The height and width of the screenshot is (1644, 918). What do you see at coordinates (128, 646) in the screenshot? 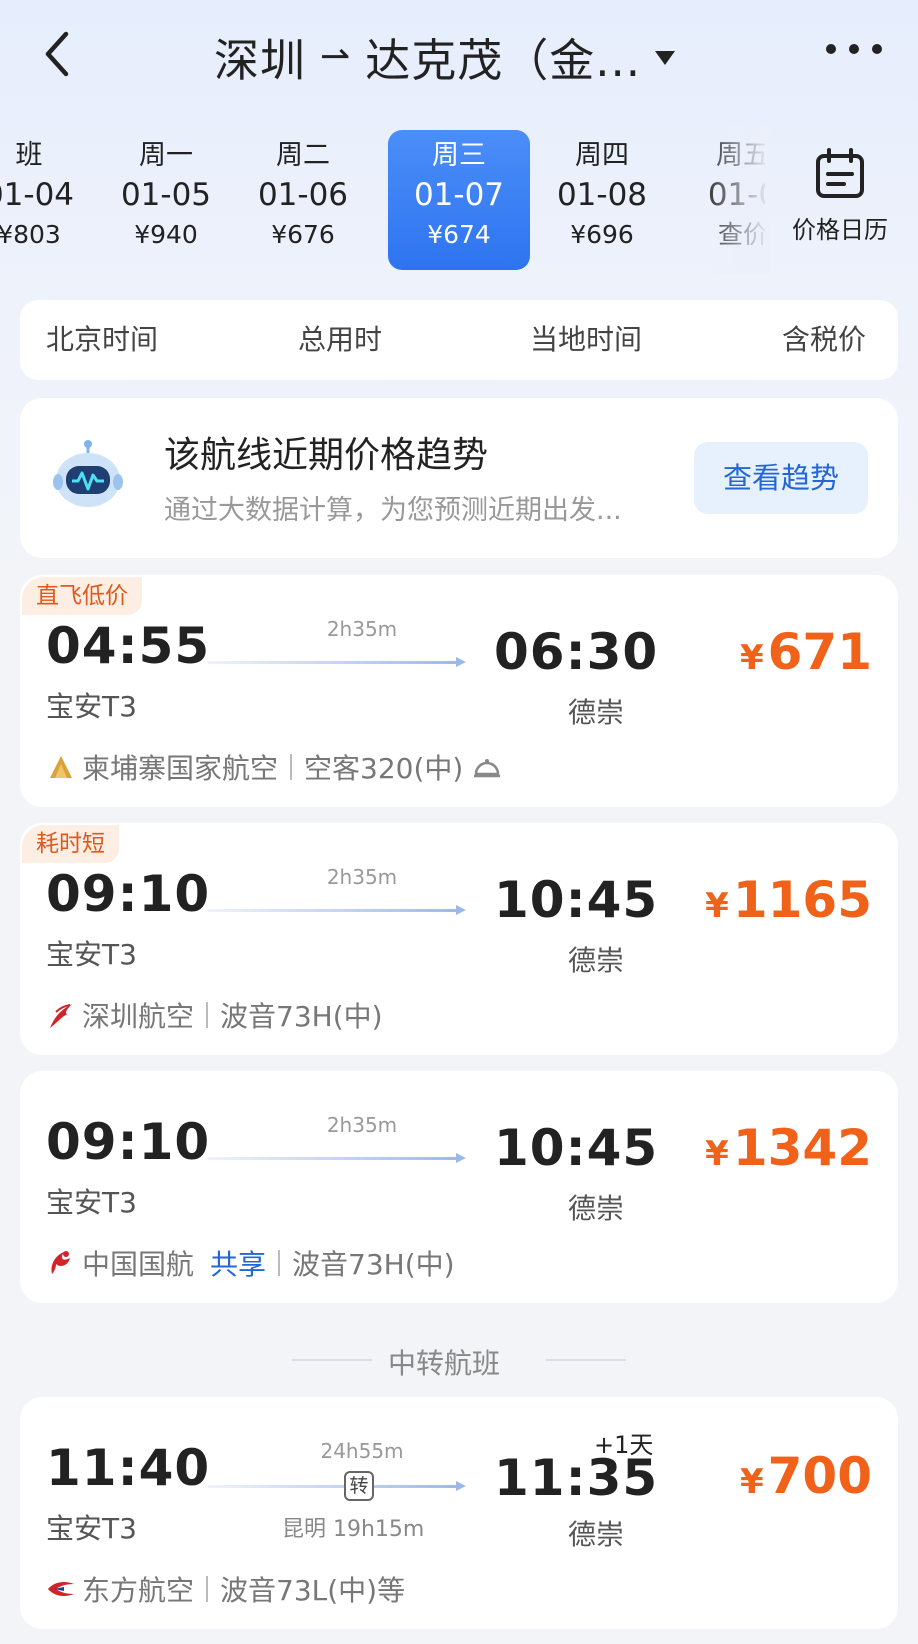
I see `departure-time: 04:55` at bounding box center [128, 646].